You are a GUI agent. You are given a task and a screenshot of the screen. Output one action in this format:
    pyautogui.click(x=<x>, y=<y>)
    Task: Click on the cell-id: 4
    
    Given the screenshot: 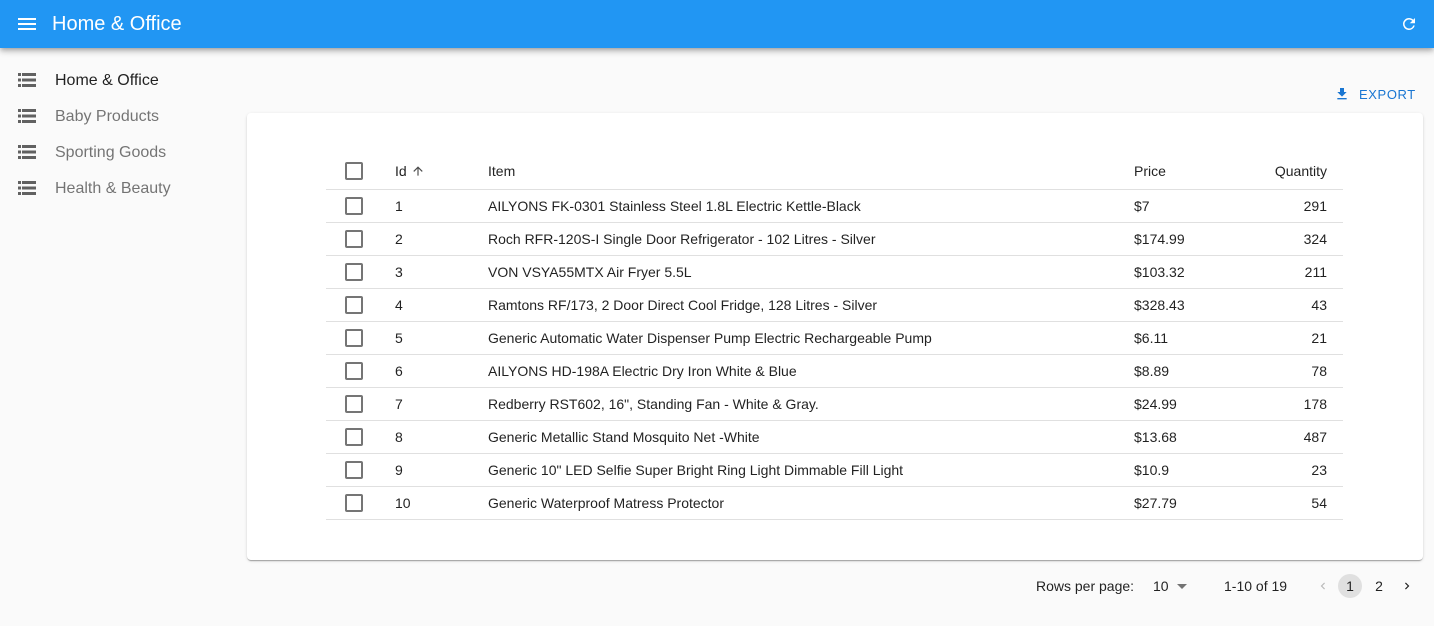 What is the action you would take?
    pyautogui.click(x=399, y=305)
    